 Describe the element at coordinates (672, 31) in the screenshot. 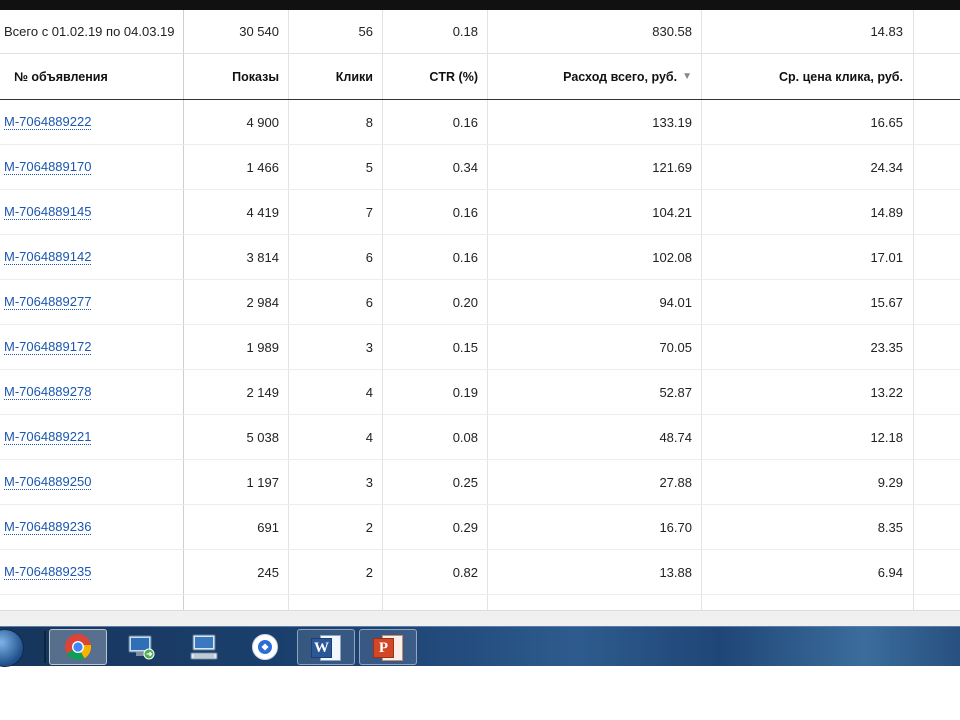

I see `total-spend: 830.58` at that location.